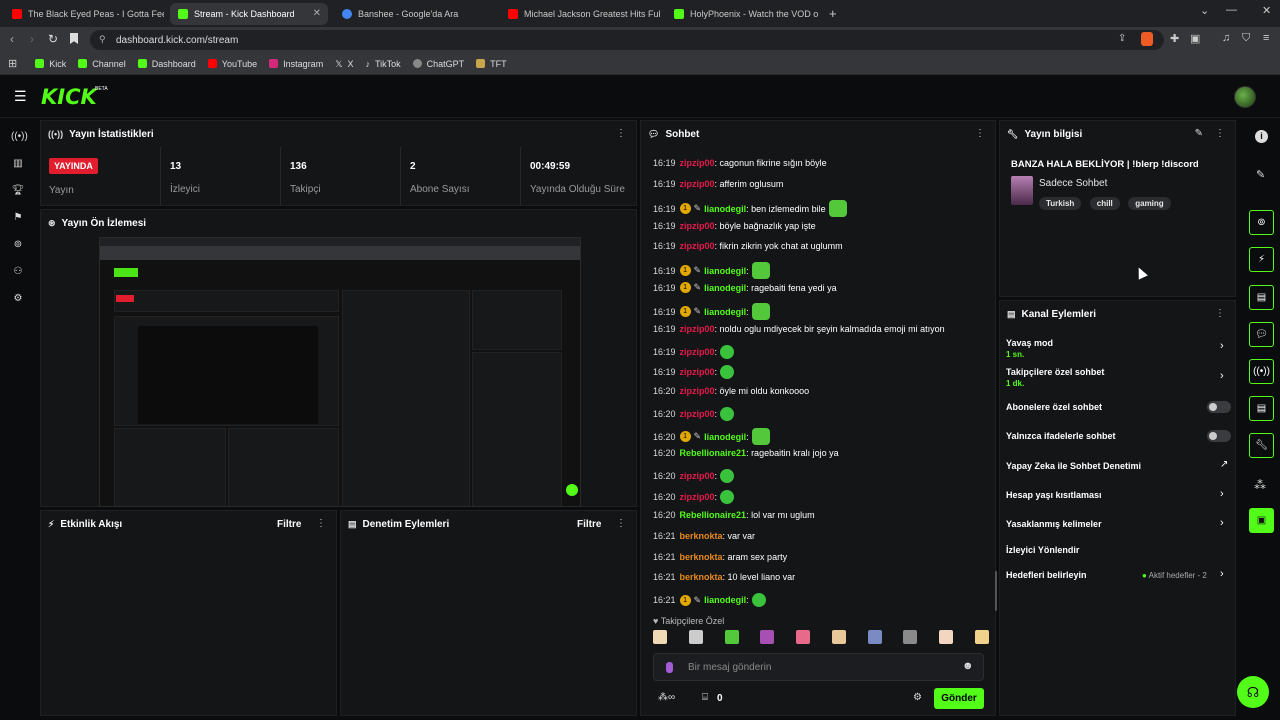 This screenshot has height=720, width=1280. What do you see at coordinates (1060, 203) in the screenshot?
I see `tag: Turkish` at bounding box center [1060, 203].